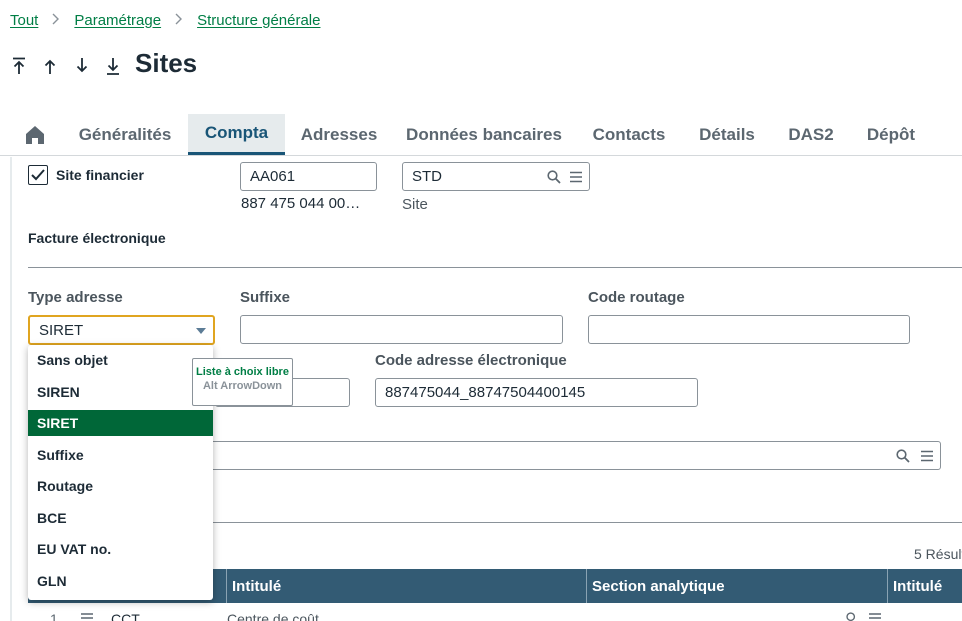 This screenshot has width=962, height=621. What do you see at coordinates (570, 455) in the screenshot?
I see `lookup-field` at bounding box center [570, 455].